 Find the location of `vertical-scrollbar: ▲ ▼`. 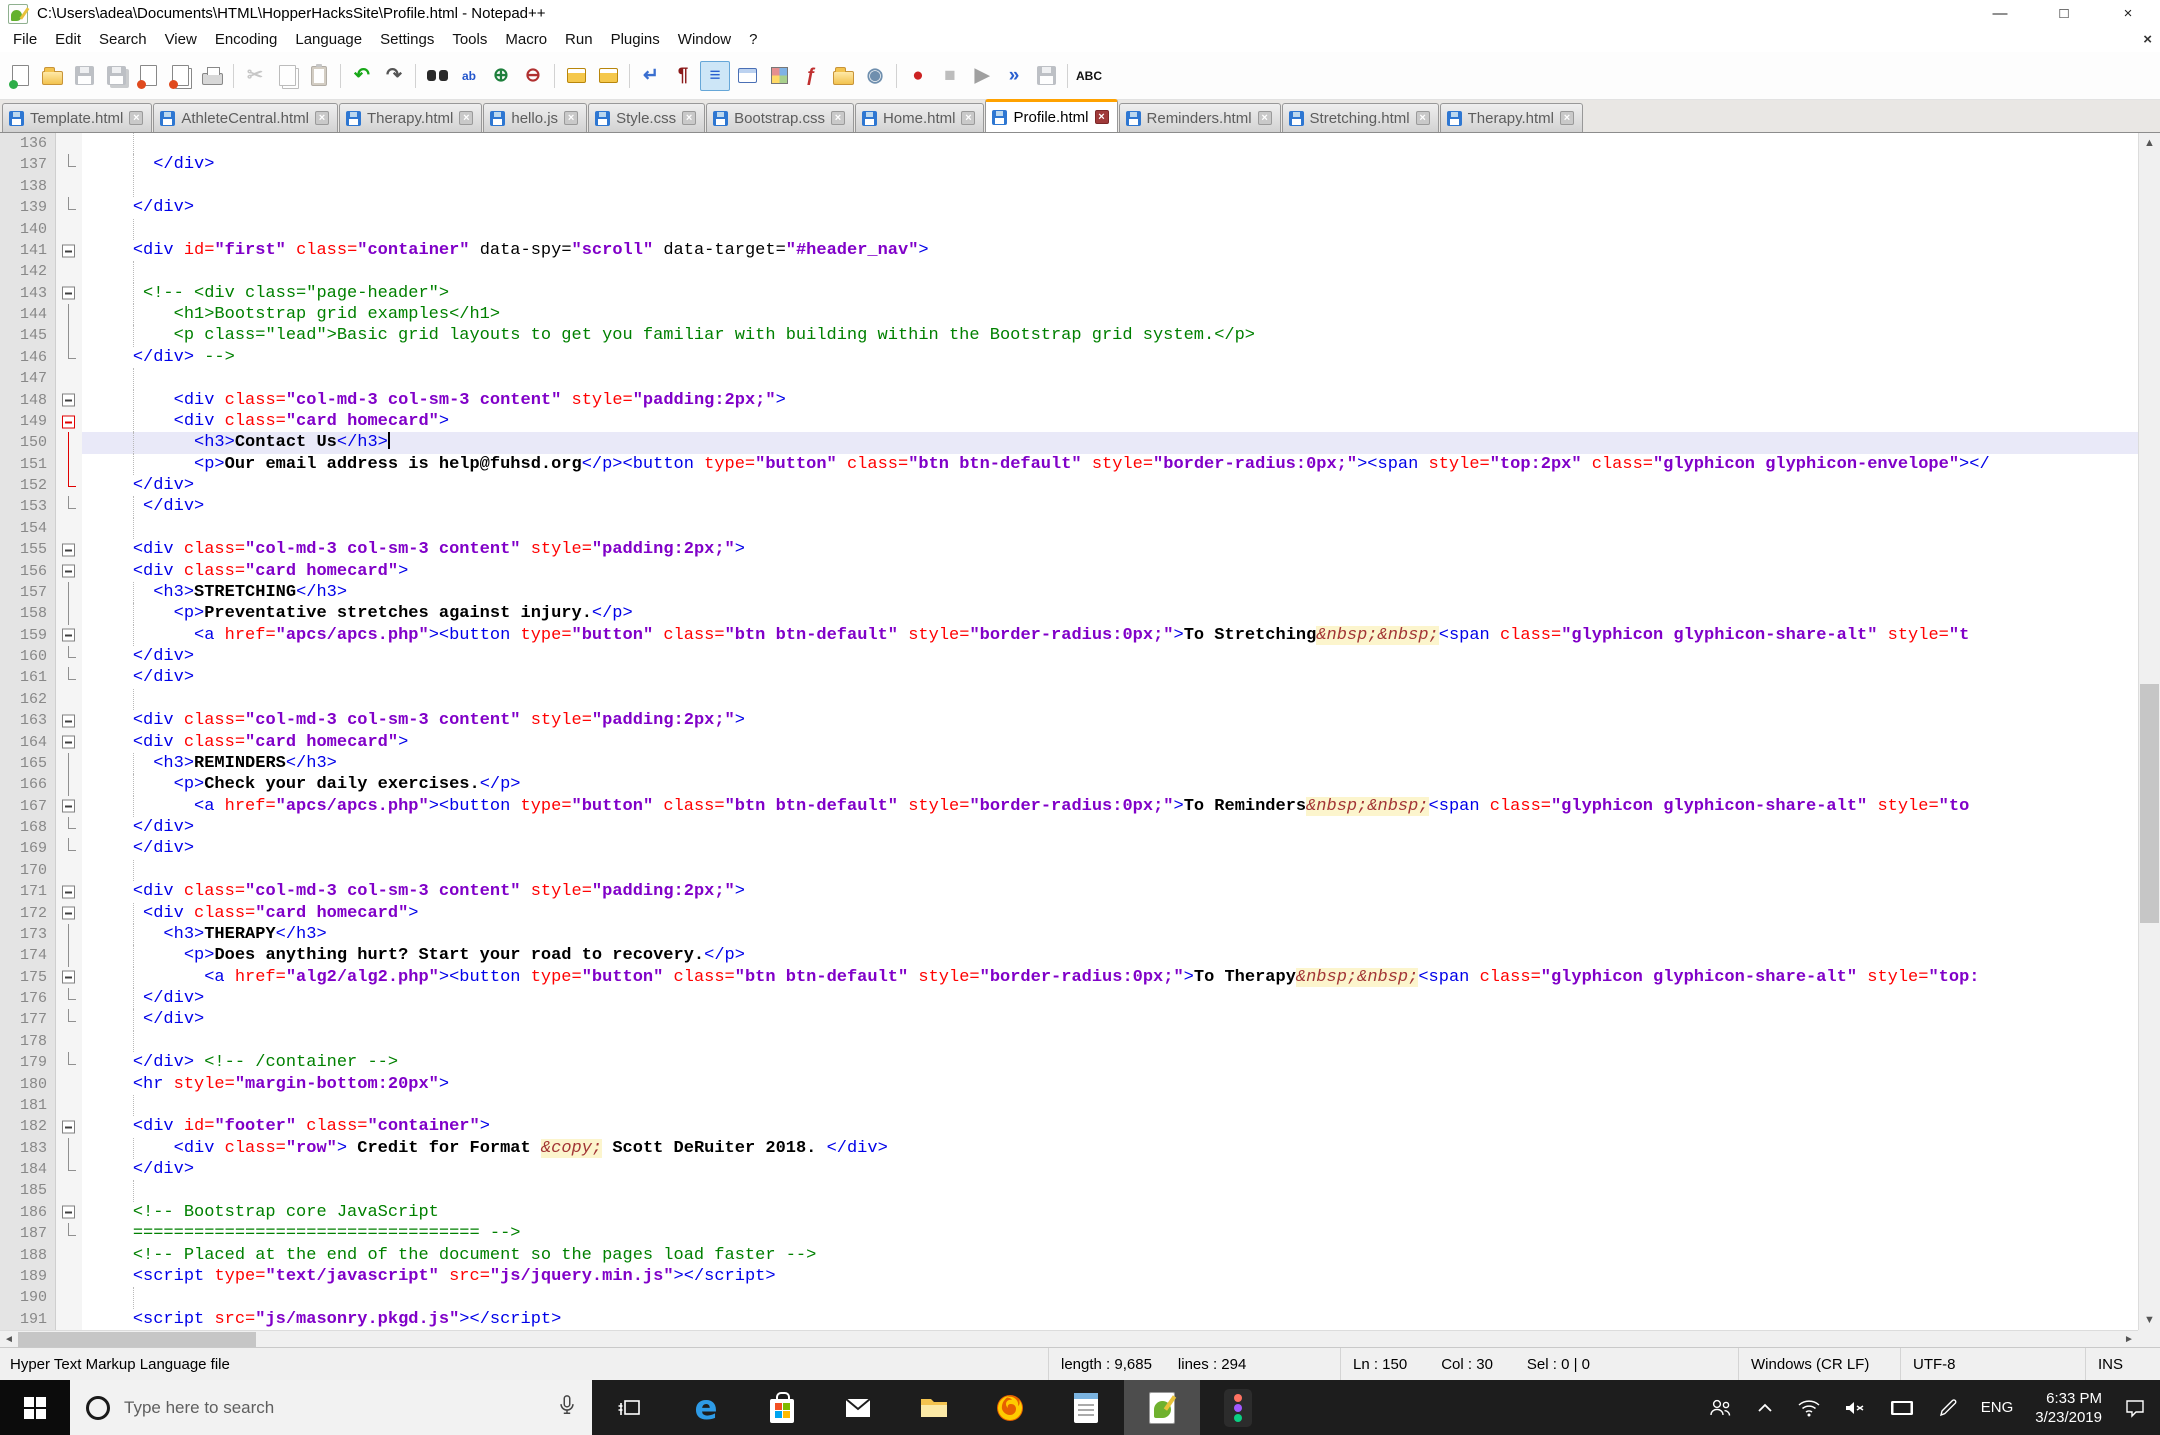

vertical-scrollbar: ▲ ▼ is located at coordinates (2149, 731).